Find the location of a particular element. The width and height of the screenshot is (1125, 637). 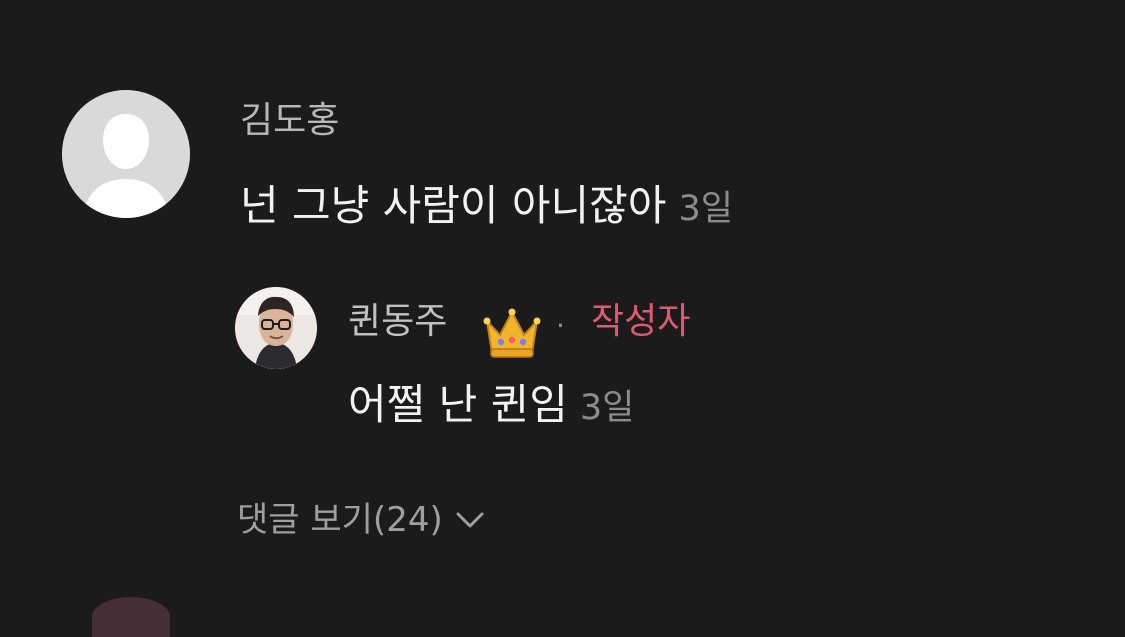

profile-photo-icon is located at coordinates (276, 328).